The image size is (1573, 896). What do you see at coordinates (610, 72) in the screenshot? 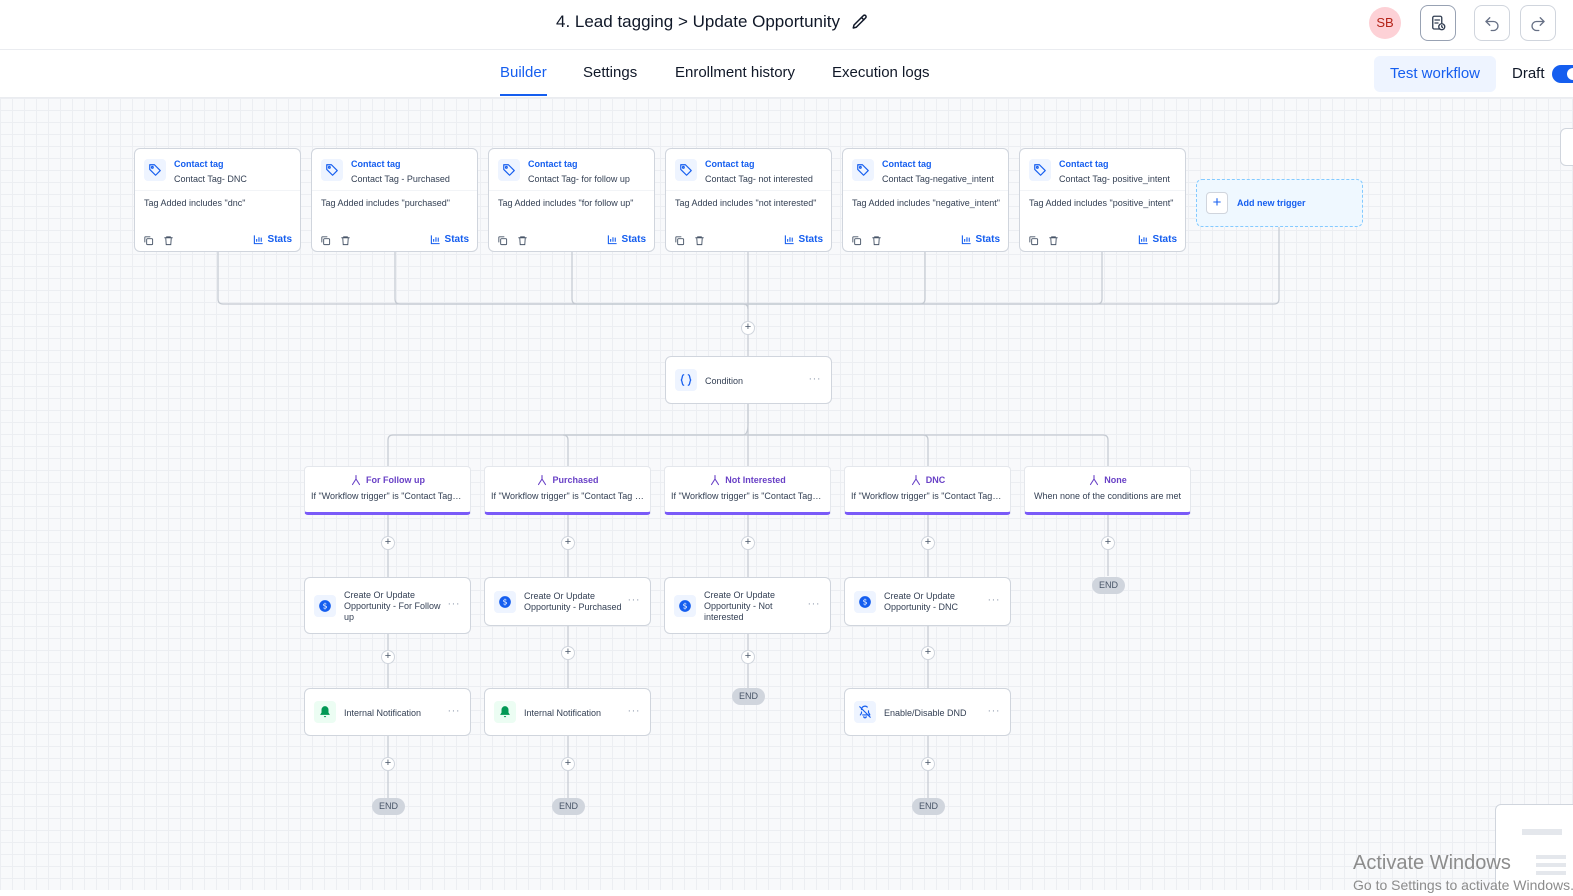
I see `tab-settings: Settings` at bounding box center [610, 72].